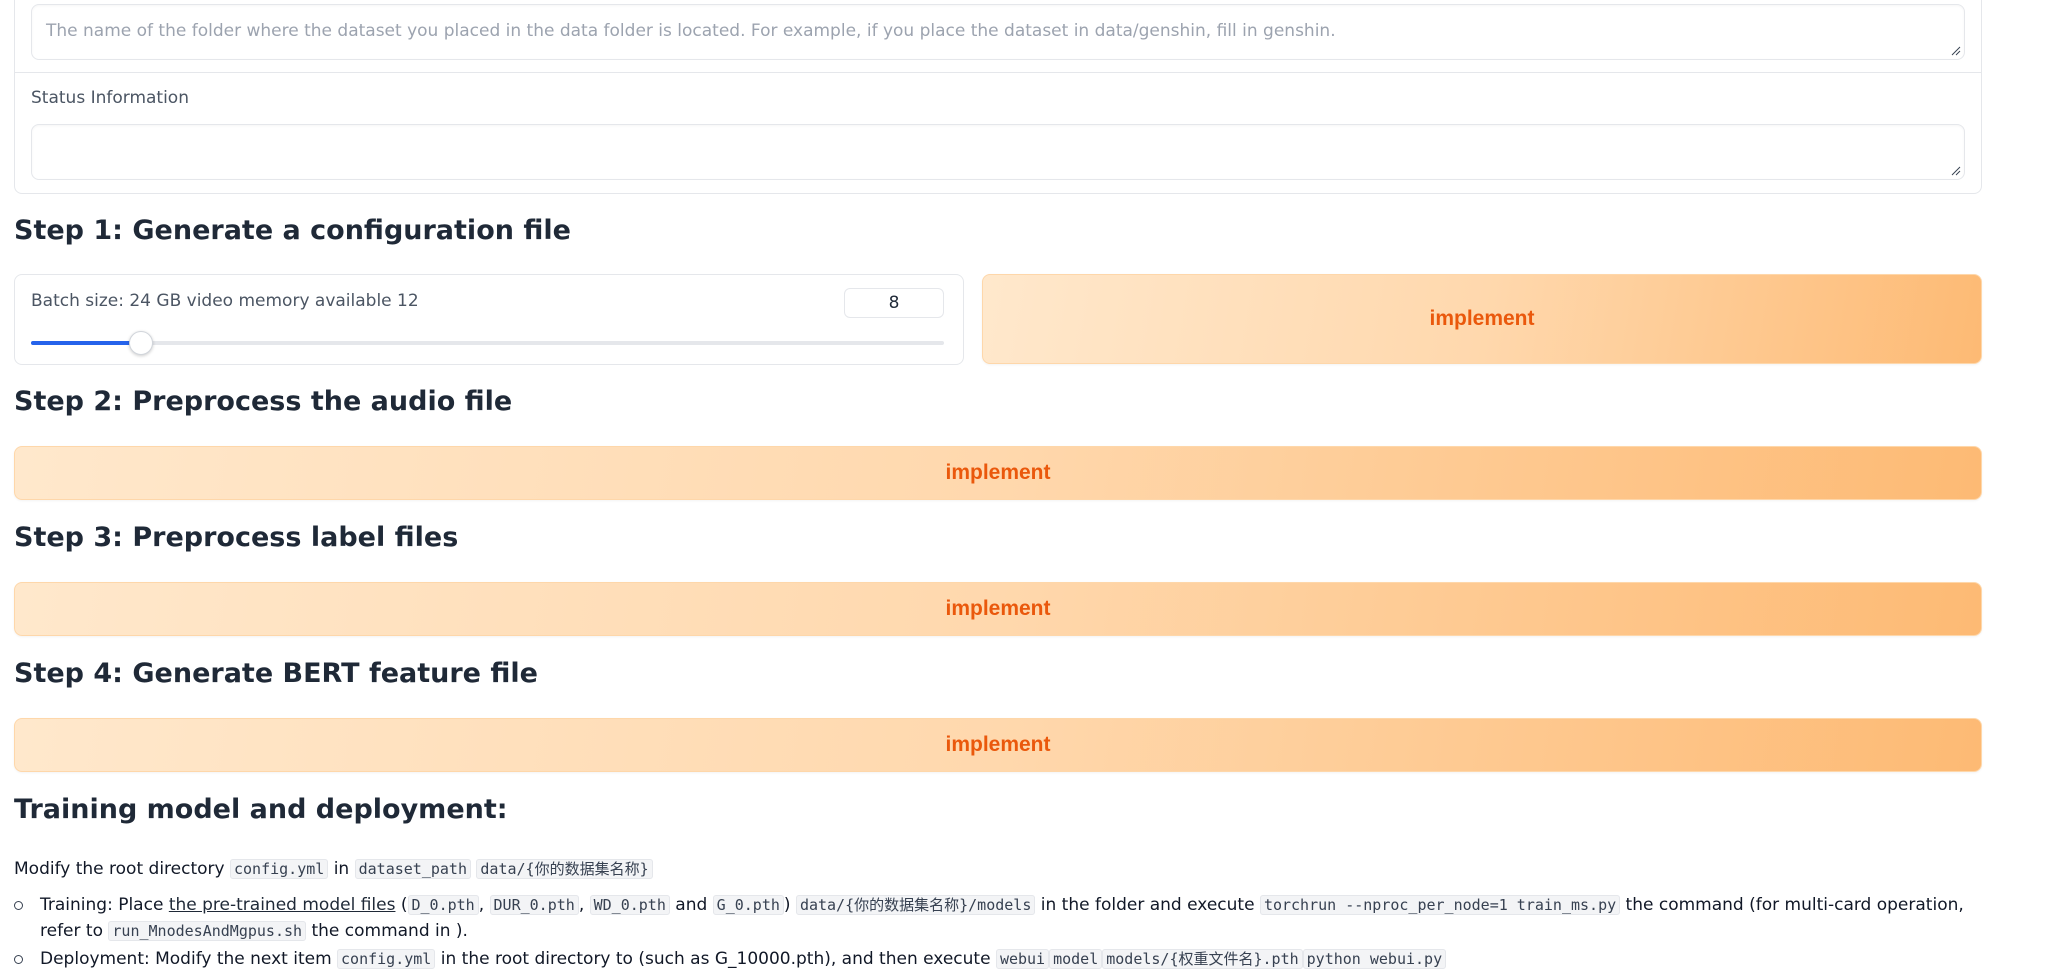 The height and width of the screenshot is (972, 2048). I want to click on slider-thumb, so click(141, 343).